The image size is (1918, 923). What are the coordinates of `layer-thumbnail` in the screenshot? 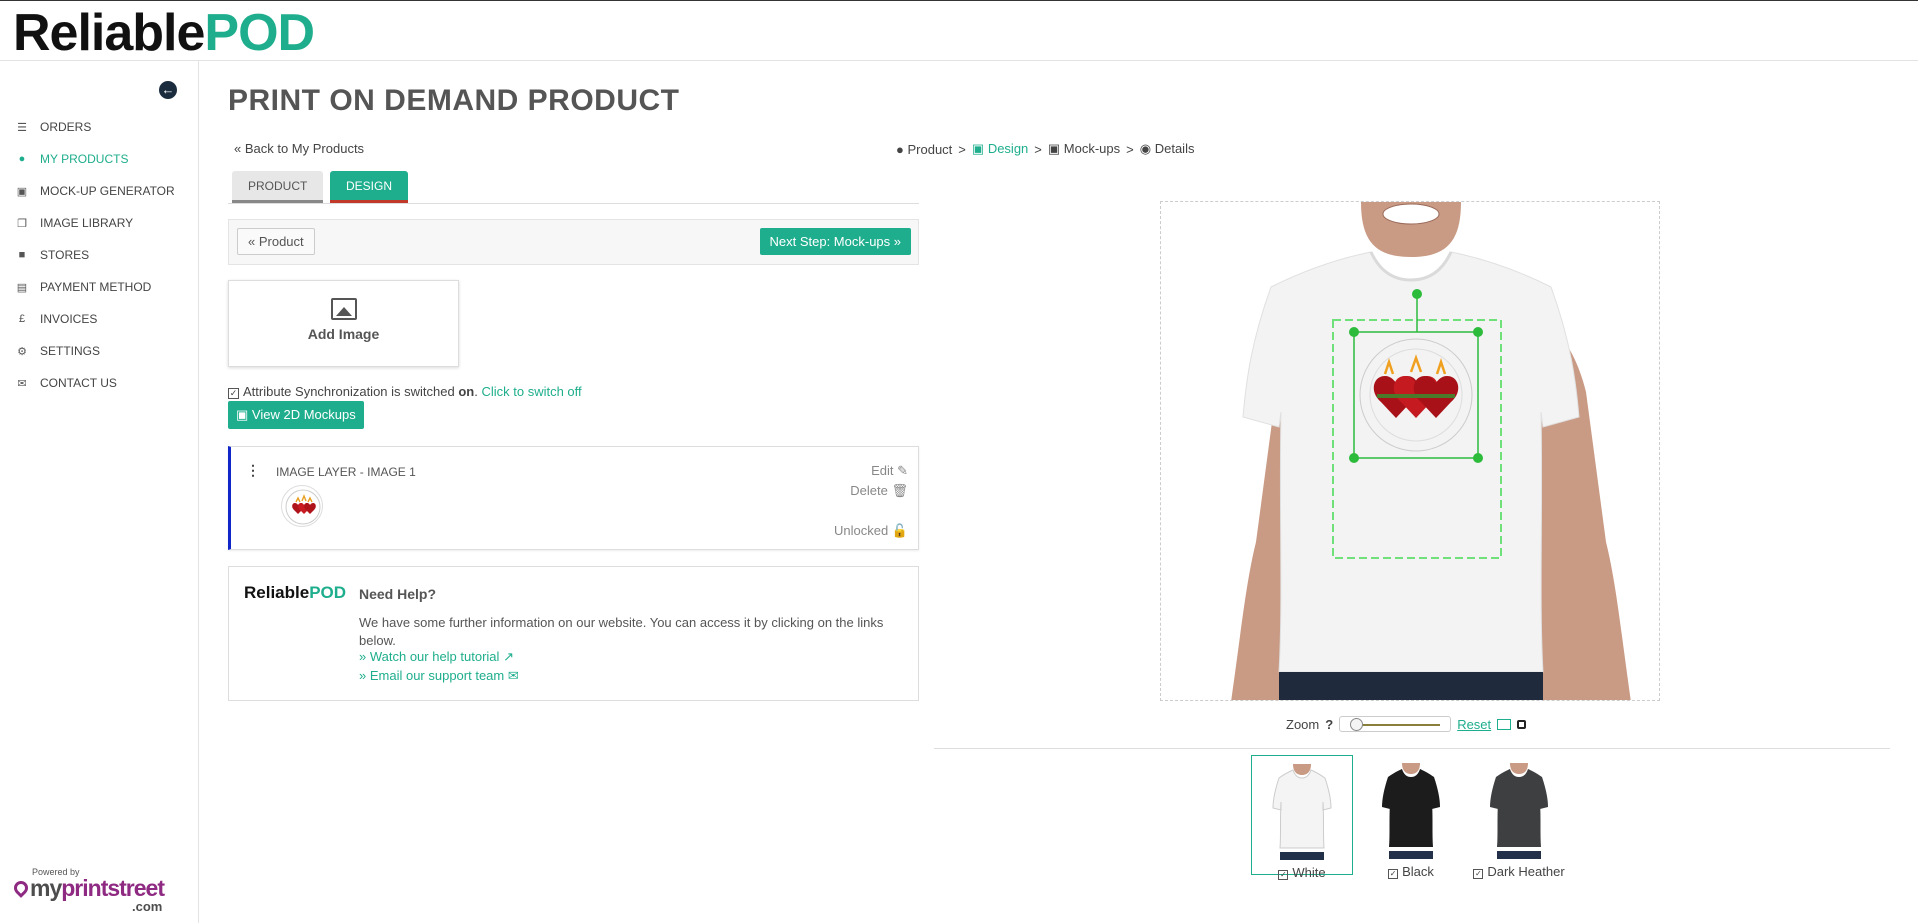 It's located at (302, 506).